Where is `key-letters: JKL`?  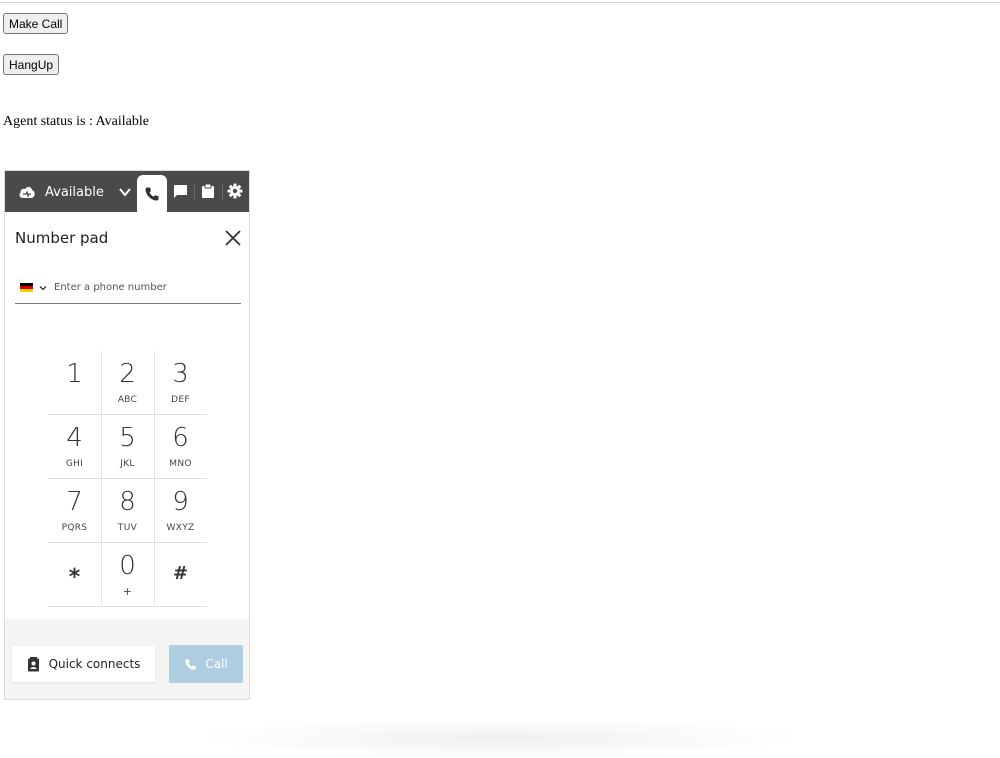
key-letters: JKL is located at coordinates (127, 464).